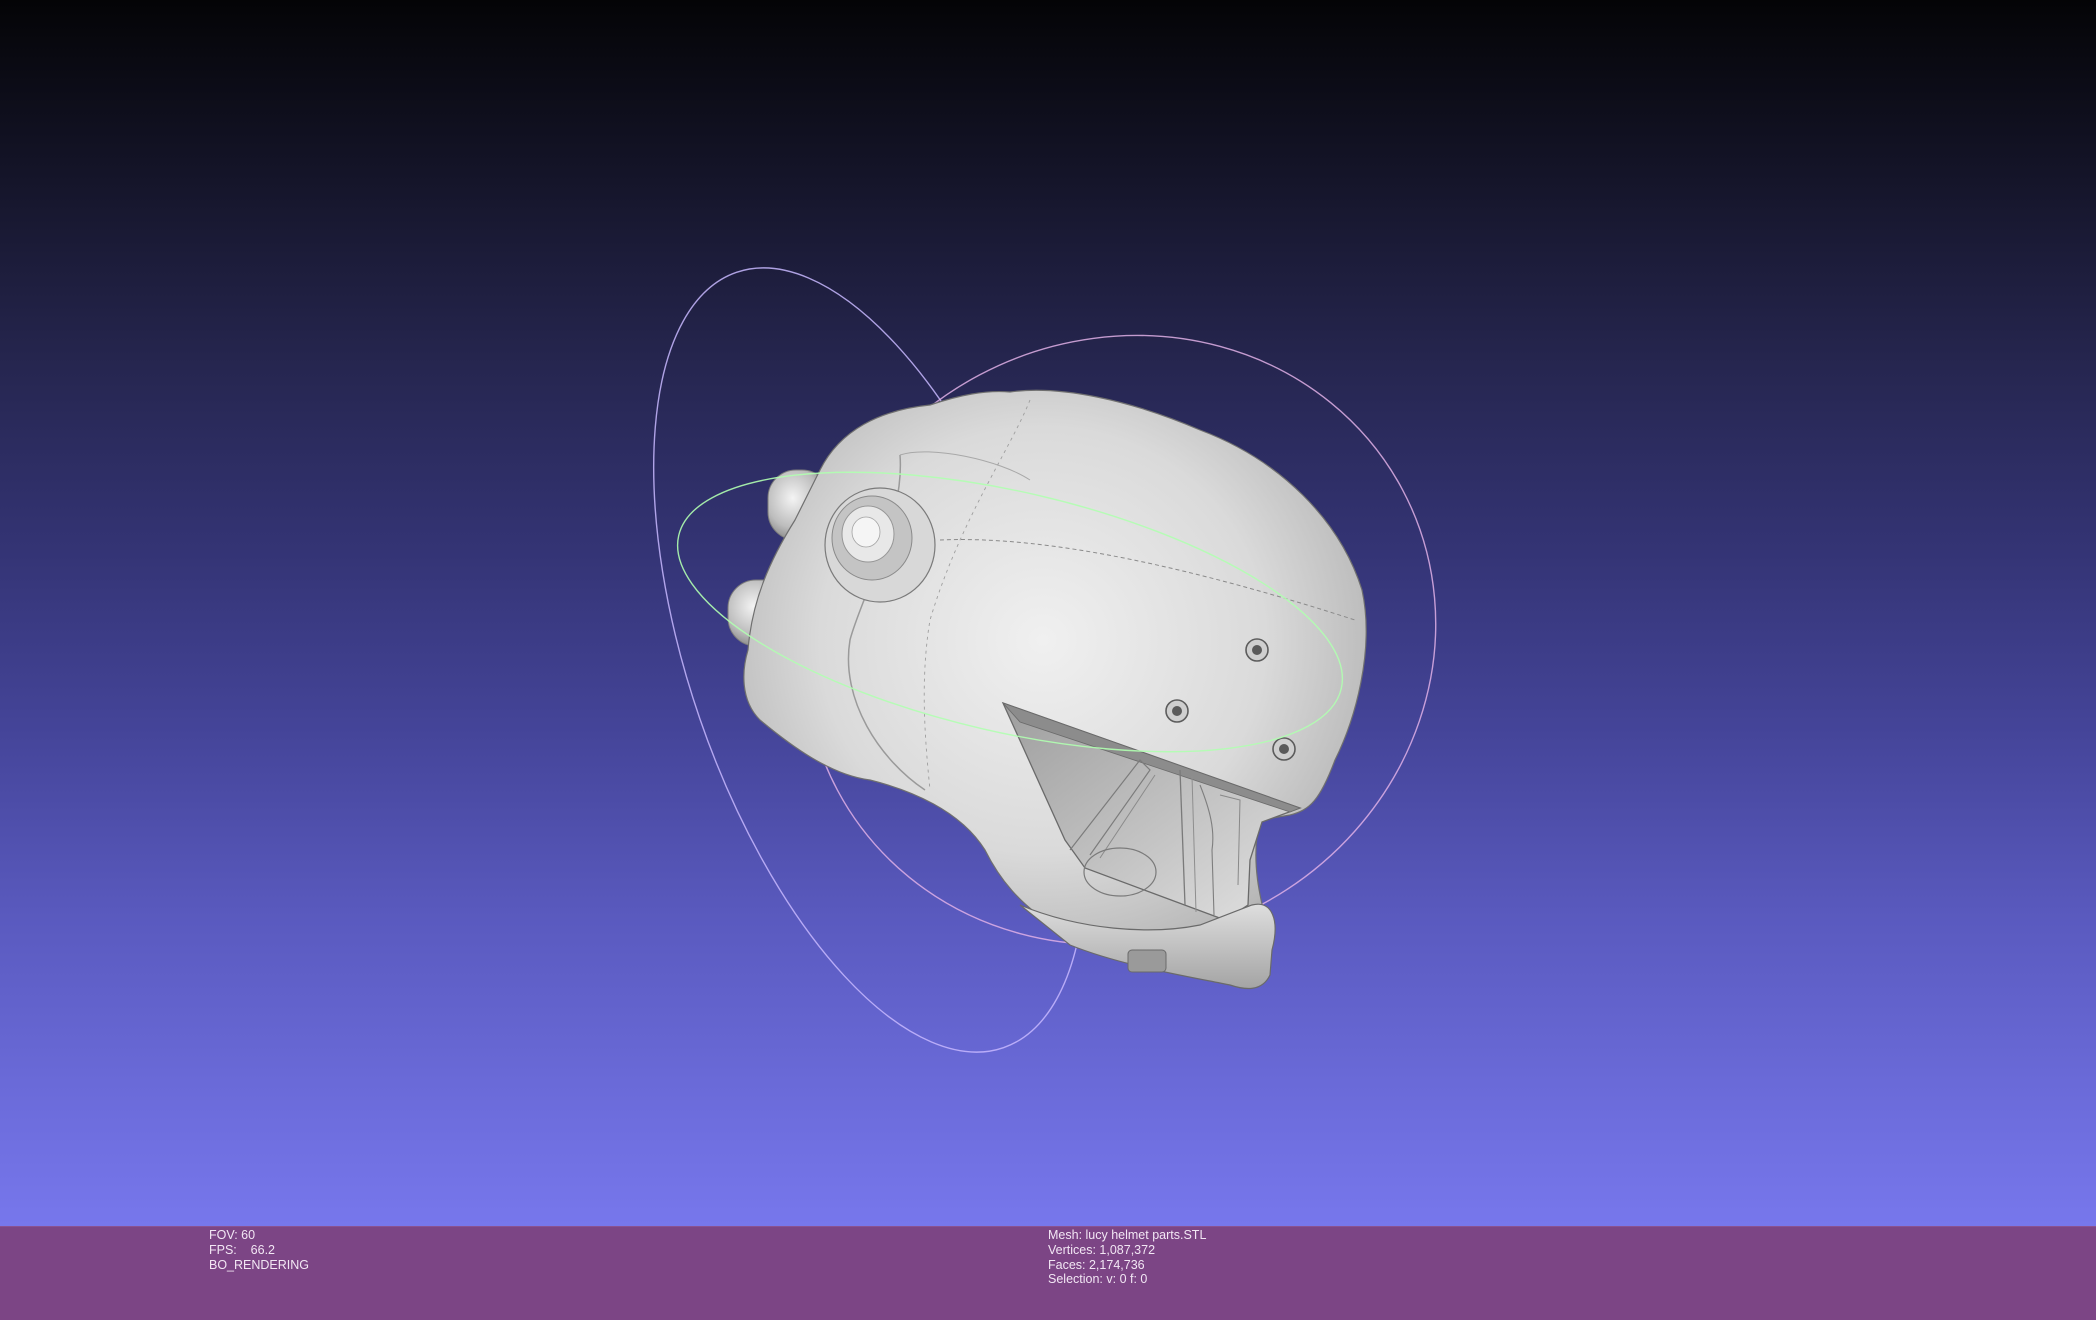 This screenshot has height=1320, width=2096. What do you see at coordinates (1127, 1235) in the screenshot?
I see `mesh-name-readout: Mesh: lucy helmet parts.STL` at bounding box center [1127, 1235].